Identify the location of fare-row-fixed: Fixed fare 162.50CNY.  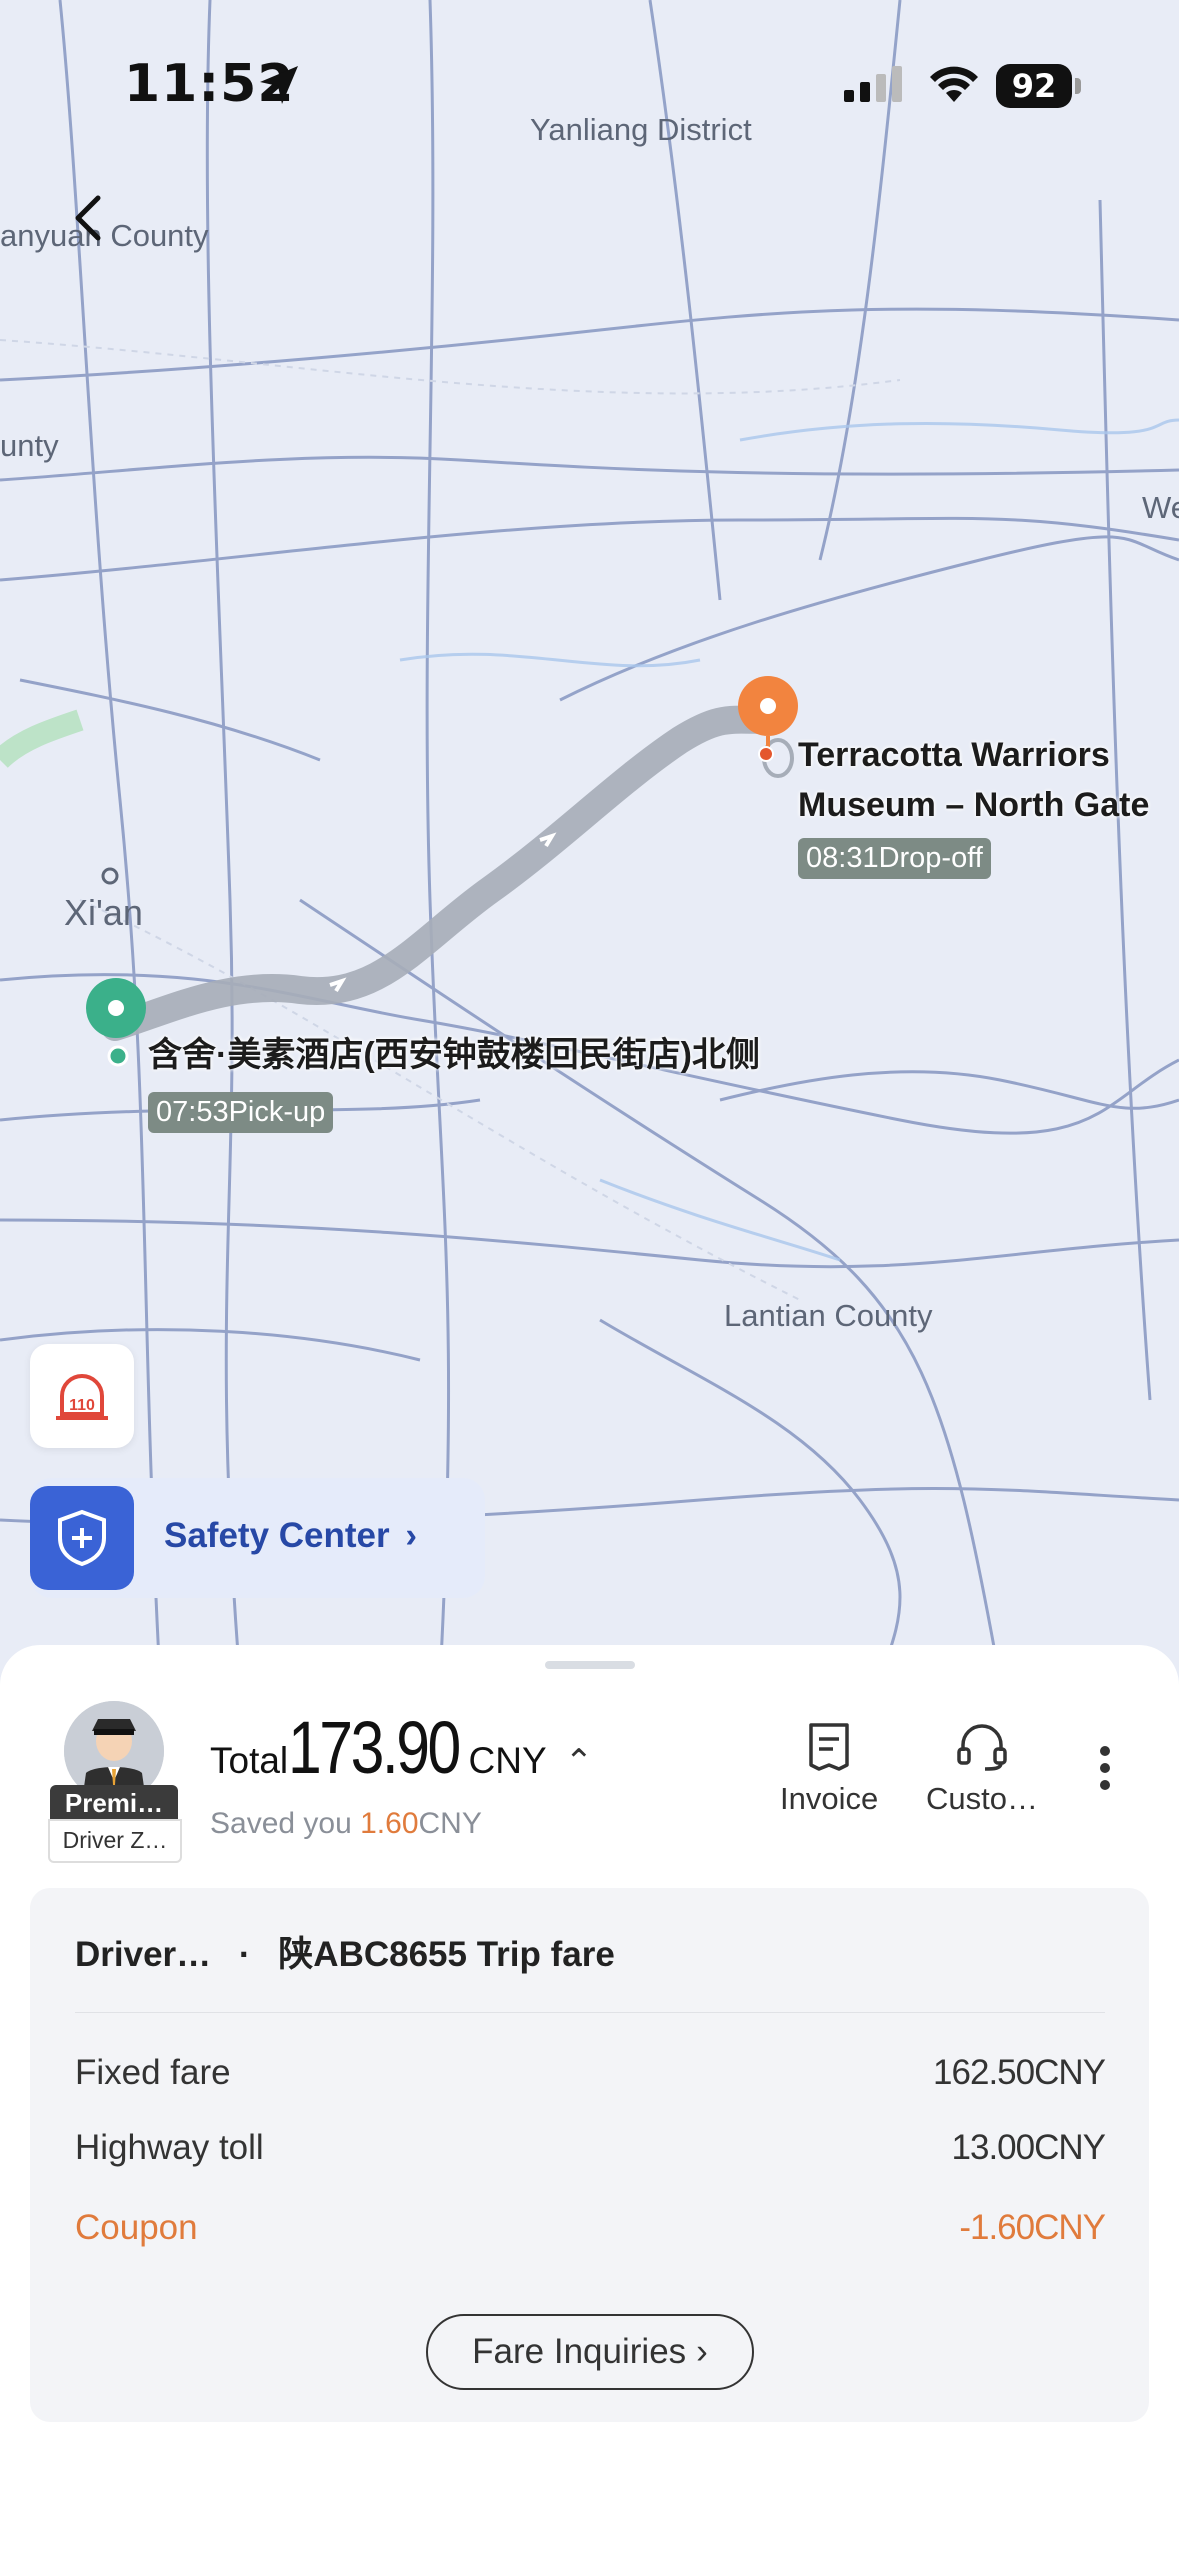
(590, 2073).